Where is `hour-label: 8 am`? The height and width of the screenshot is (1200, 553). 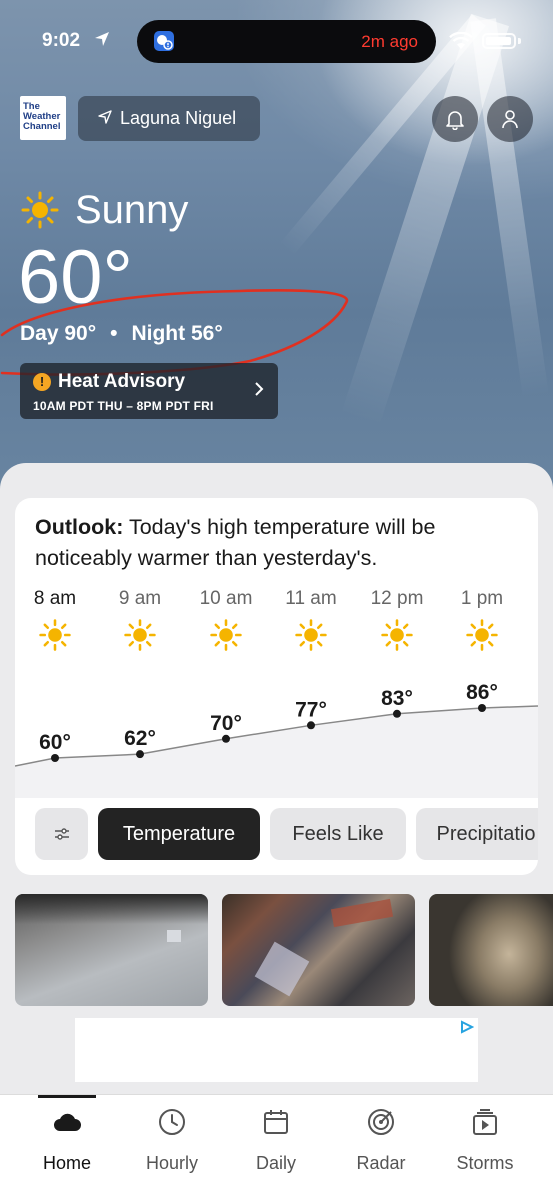 hour-label: 8 am is located at coordinates (55, 598).